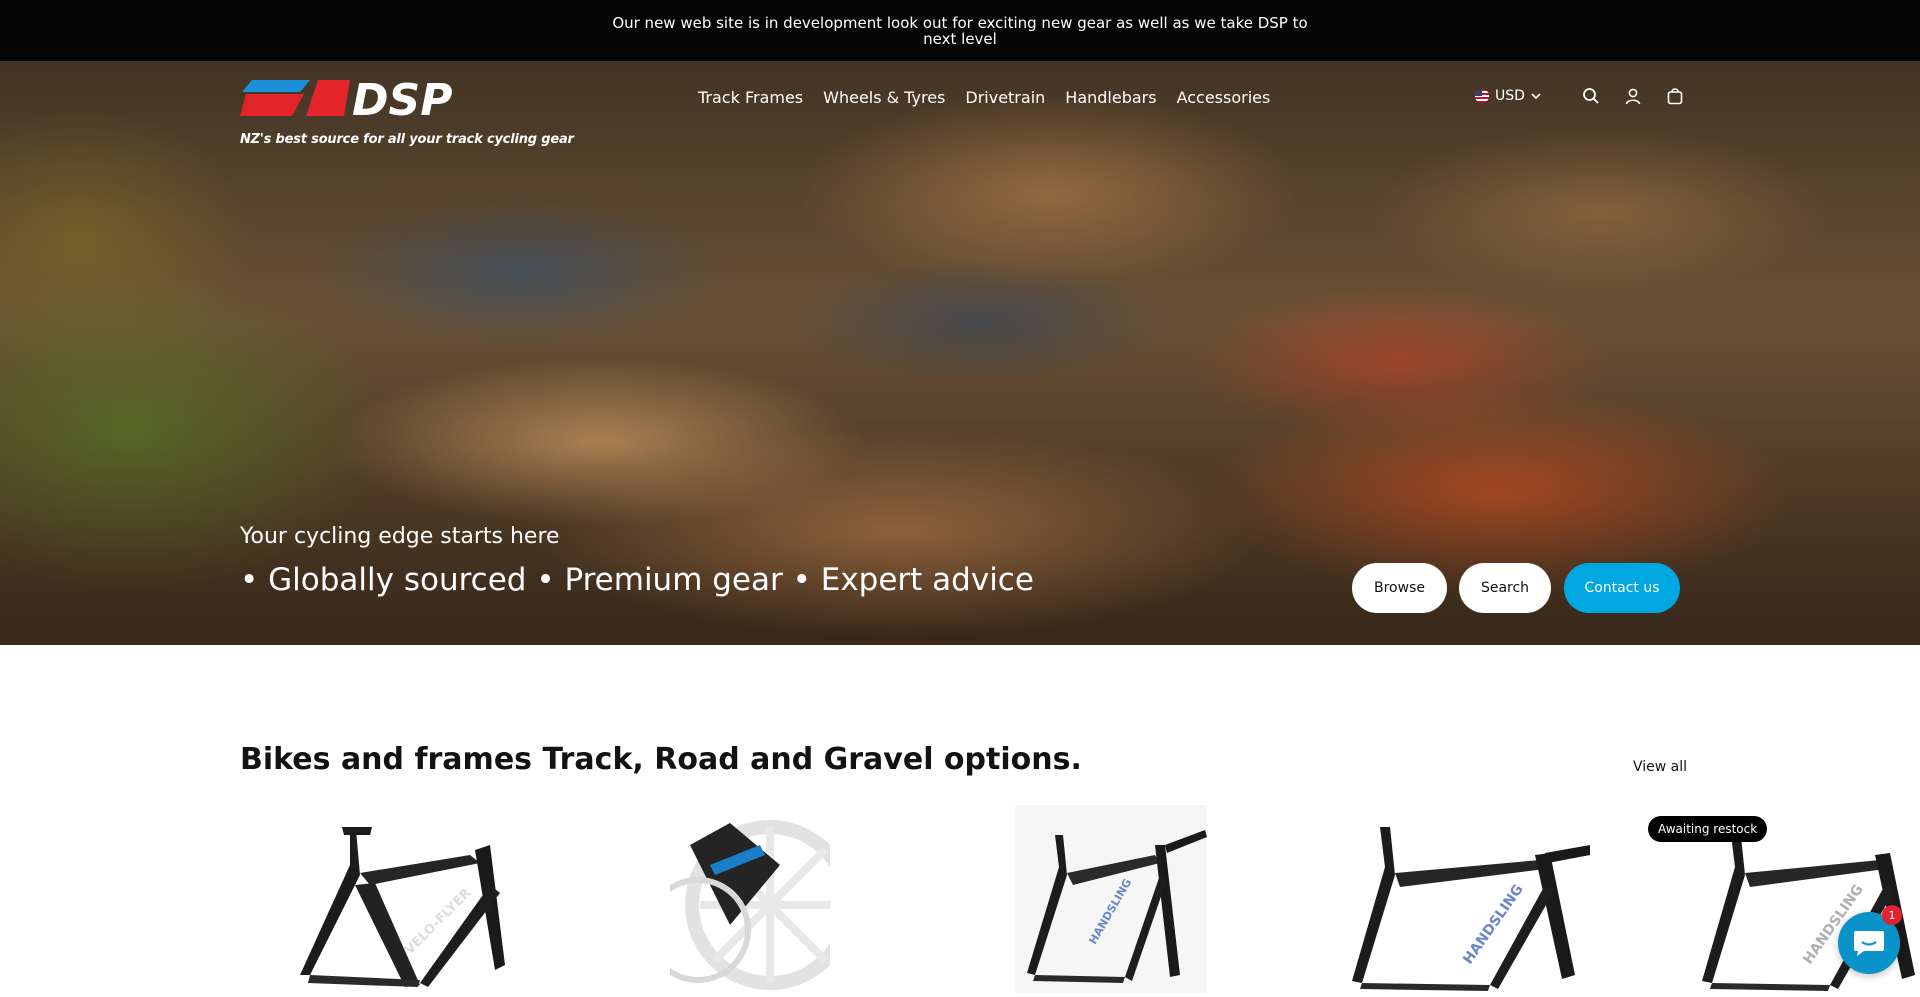  I want to click on nav-accessories: Accessories, so click(1224, 97).